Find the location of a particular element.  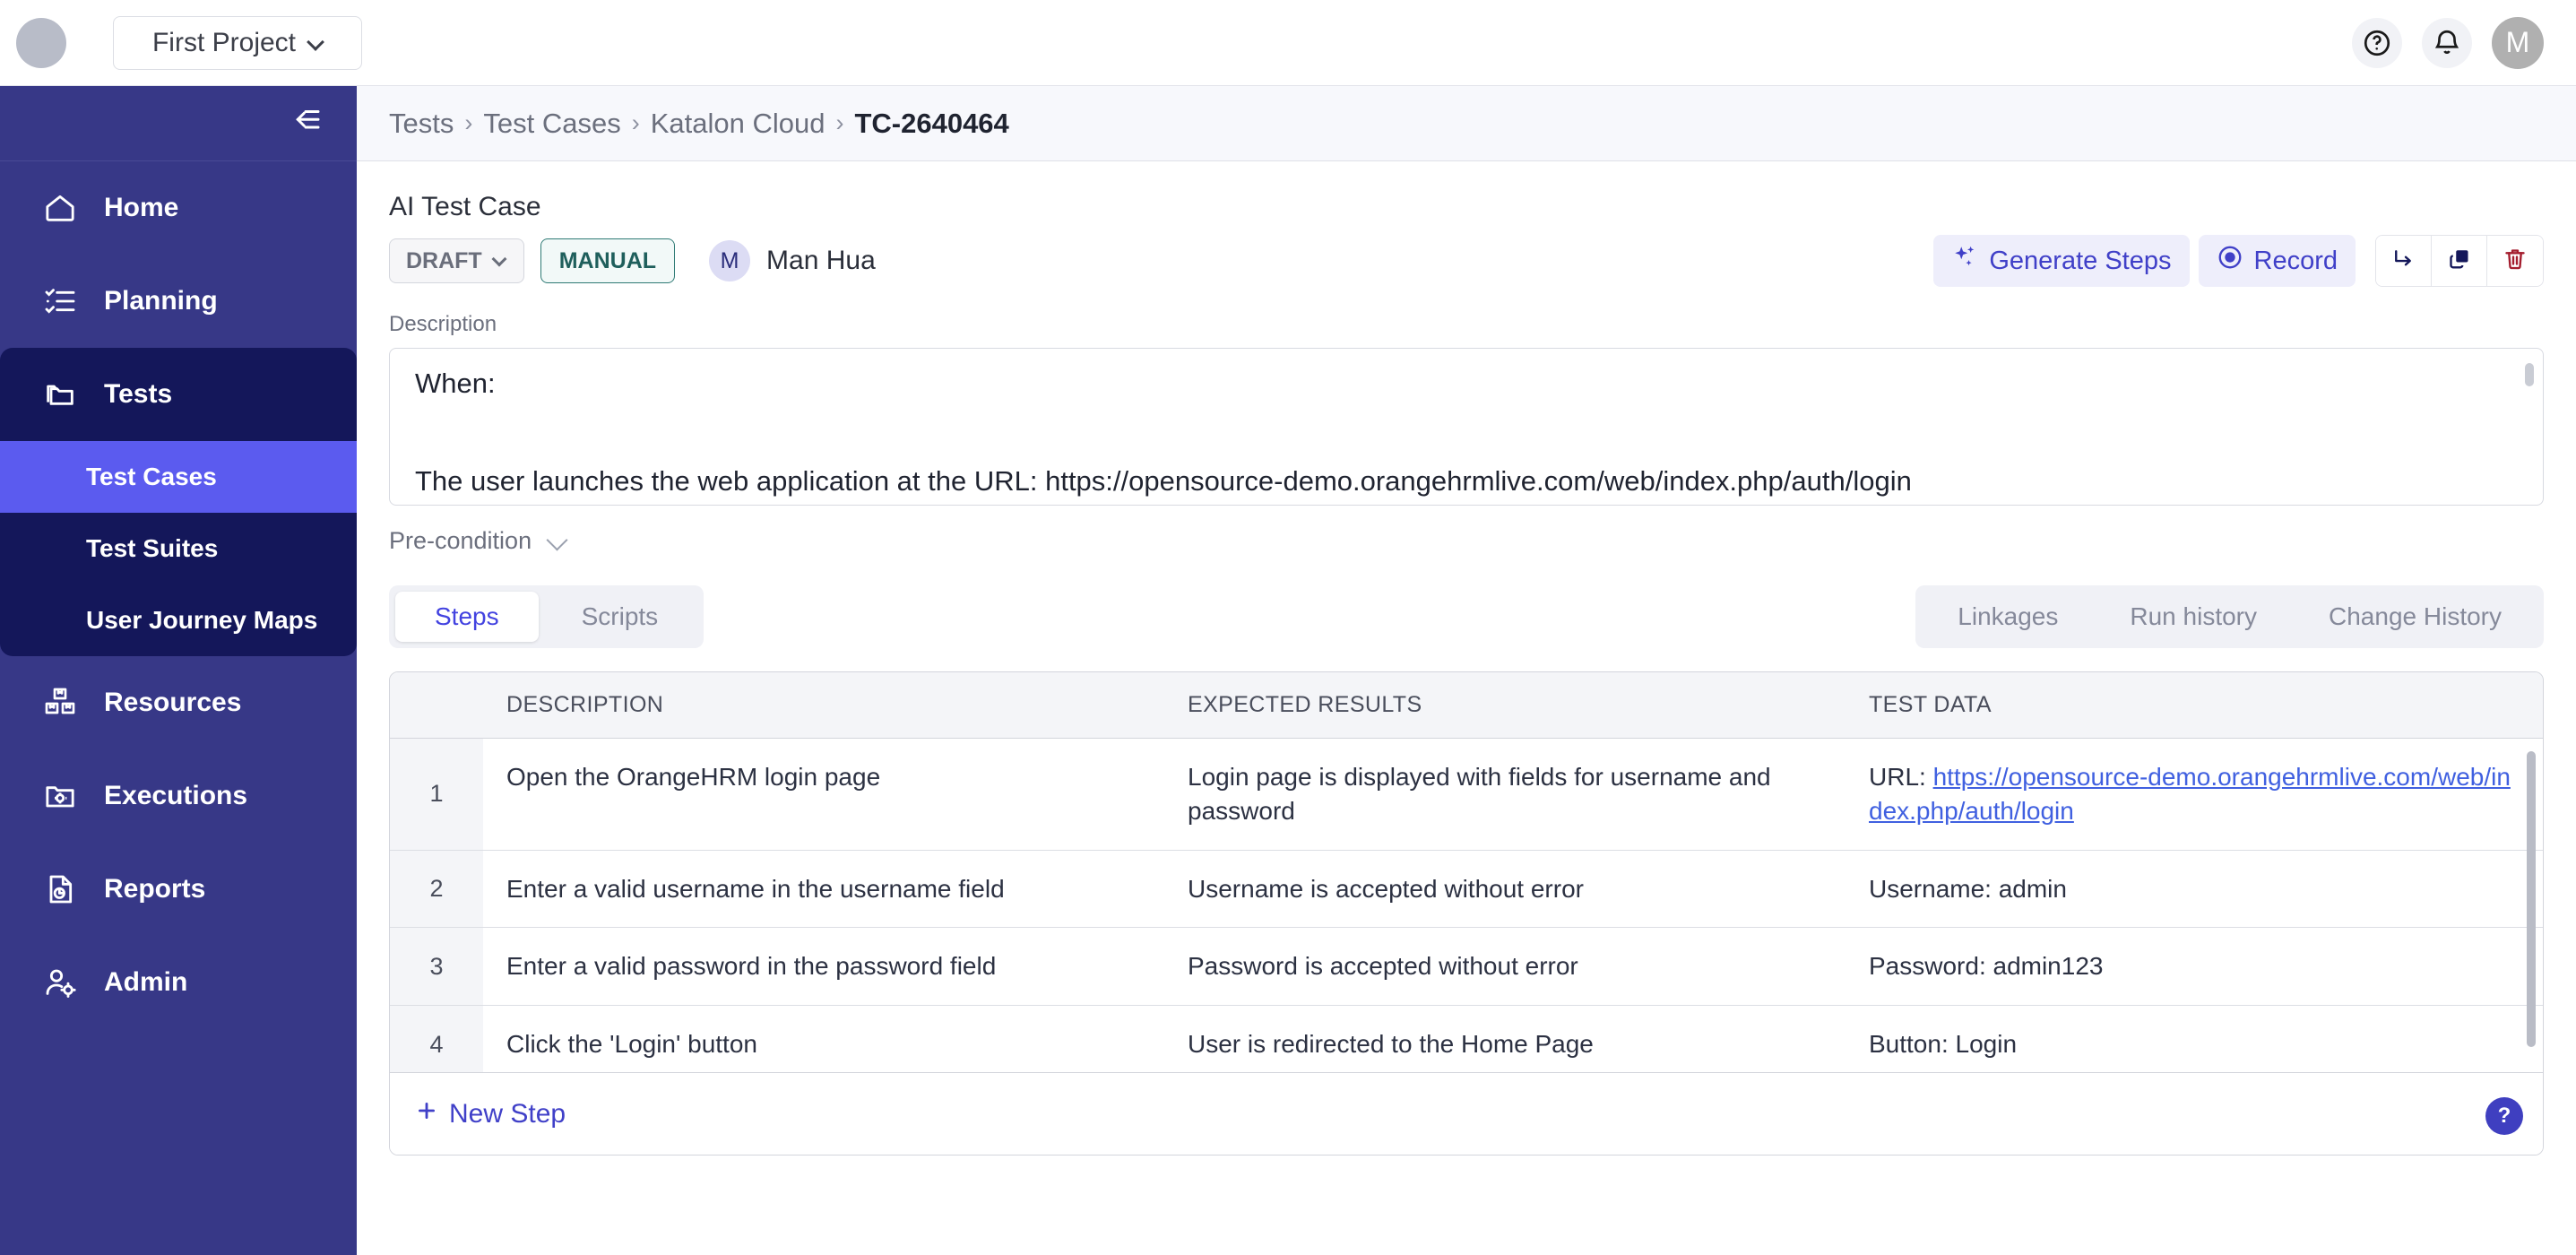

trash-icon is located at coordinates (2515, 261).